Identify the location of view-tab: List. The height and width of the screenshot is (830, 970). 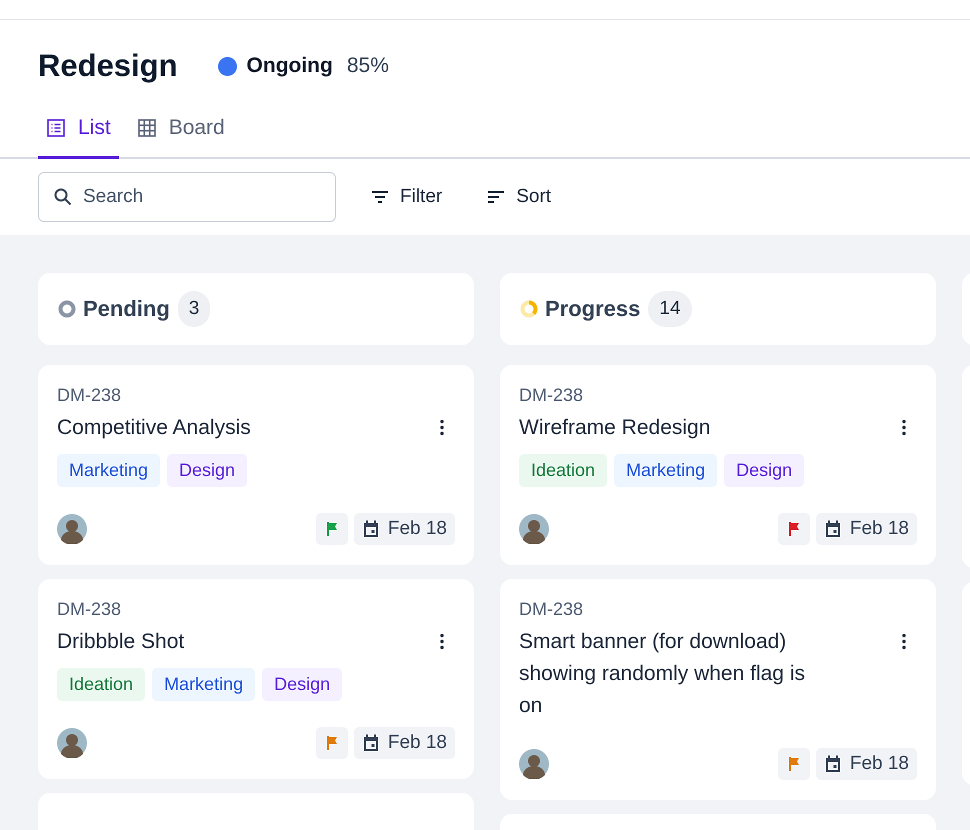
(78, 137).